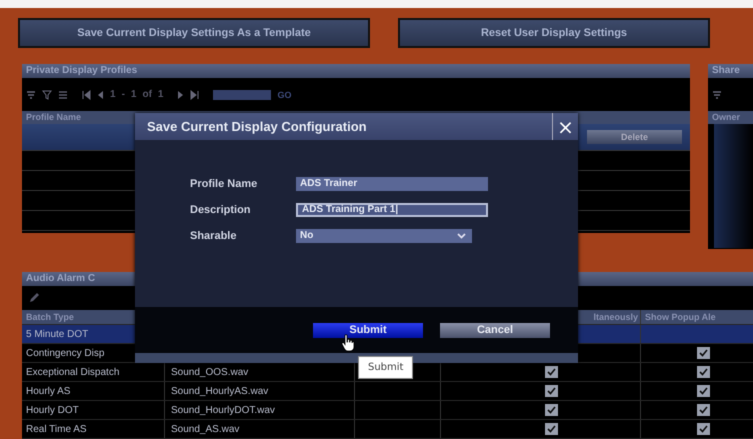  What do you see at coordinates (565, 126) in the screenshot?
I see `close-button: ×` at bounding box center [565, 126].